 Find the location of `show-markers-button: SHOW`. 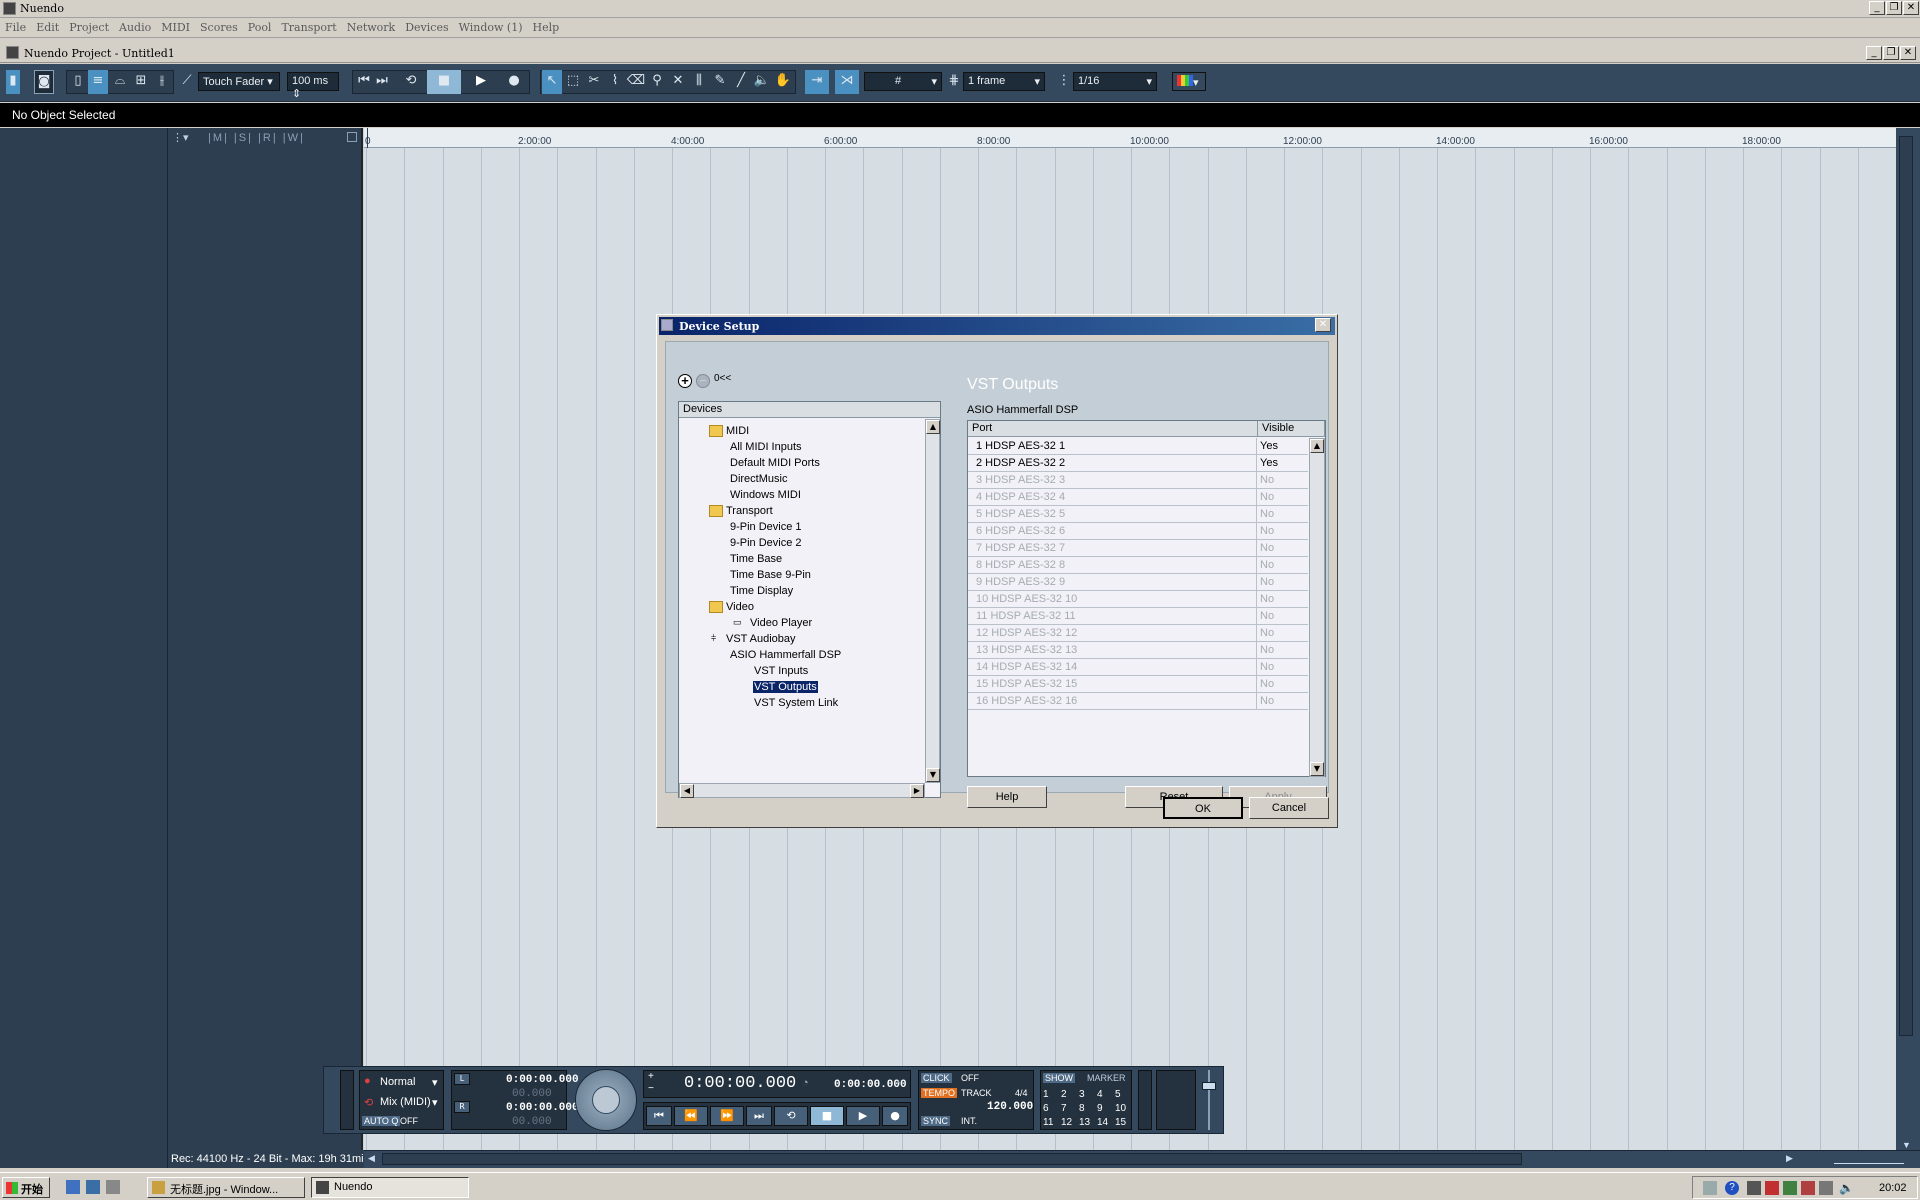

show-markers-button: SHOW is located at coordinates (1059, 1078).